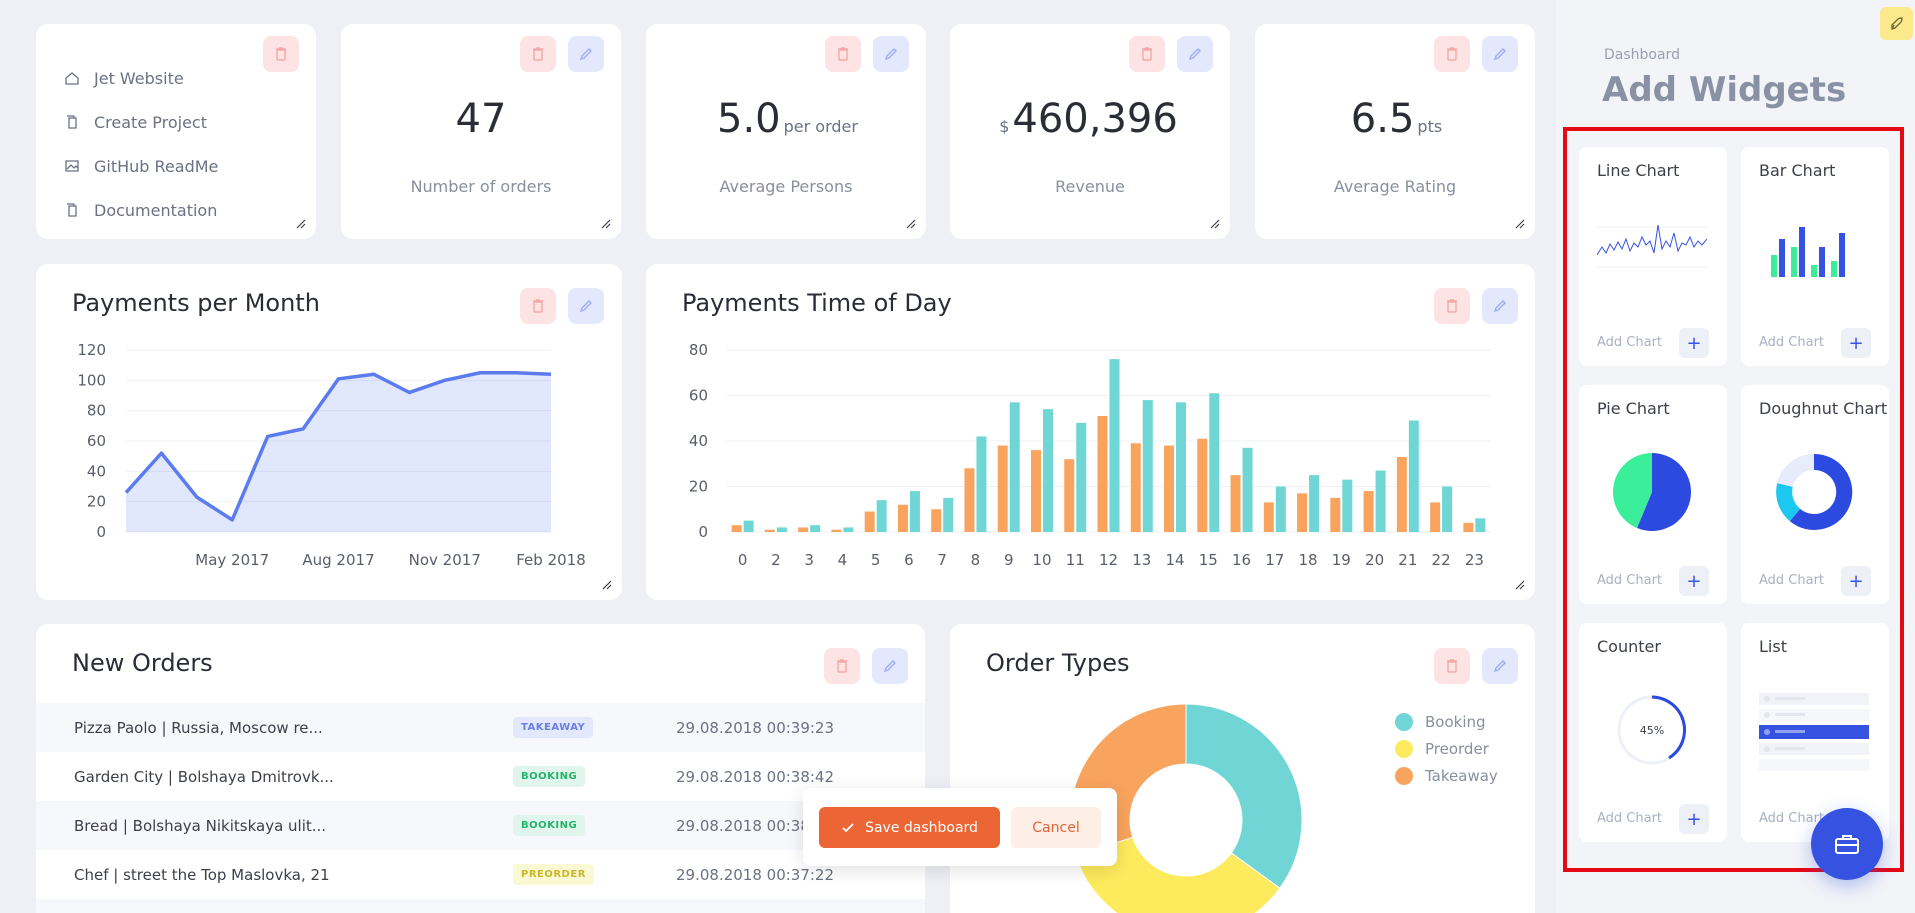 The width and height of the screenshot is (1915, 913). What do you see at coordinates (445, 560) in the screenshot?
I see `x-tick-label: Nov 2017` at bounding box center [445, 560].